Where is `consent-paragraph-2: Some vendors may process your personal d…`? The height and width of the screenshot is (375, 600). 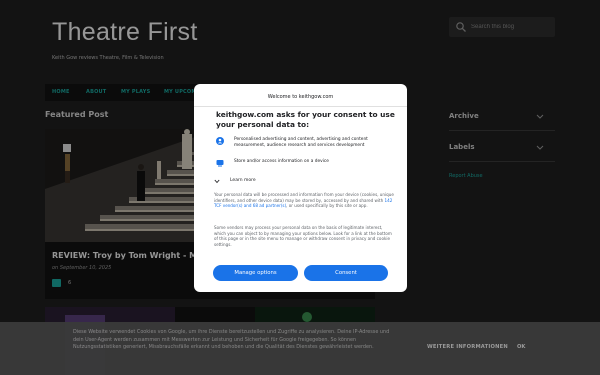
consent-paragraph-2: Some vendors may process your personal d… is located at coordinates (303, 236).